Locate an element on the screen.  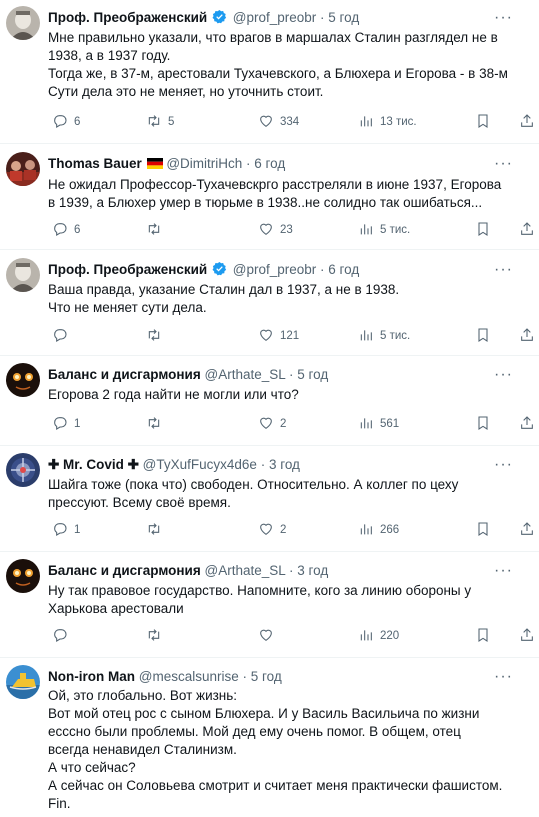
action-bar: 6 23 5 тис. is located at coordinates (290, 230).